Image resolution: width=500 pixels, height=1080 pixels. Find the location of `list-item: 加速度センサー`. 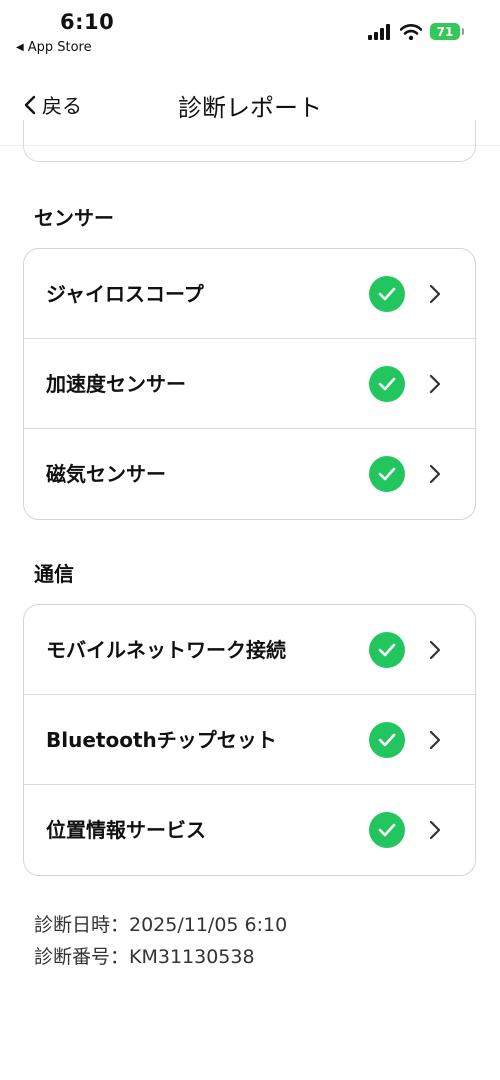

list-item: 加速度センサー is located at coordinates (249, 384).